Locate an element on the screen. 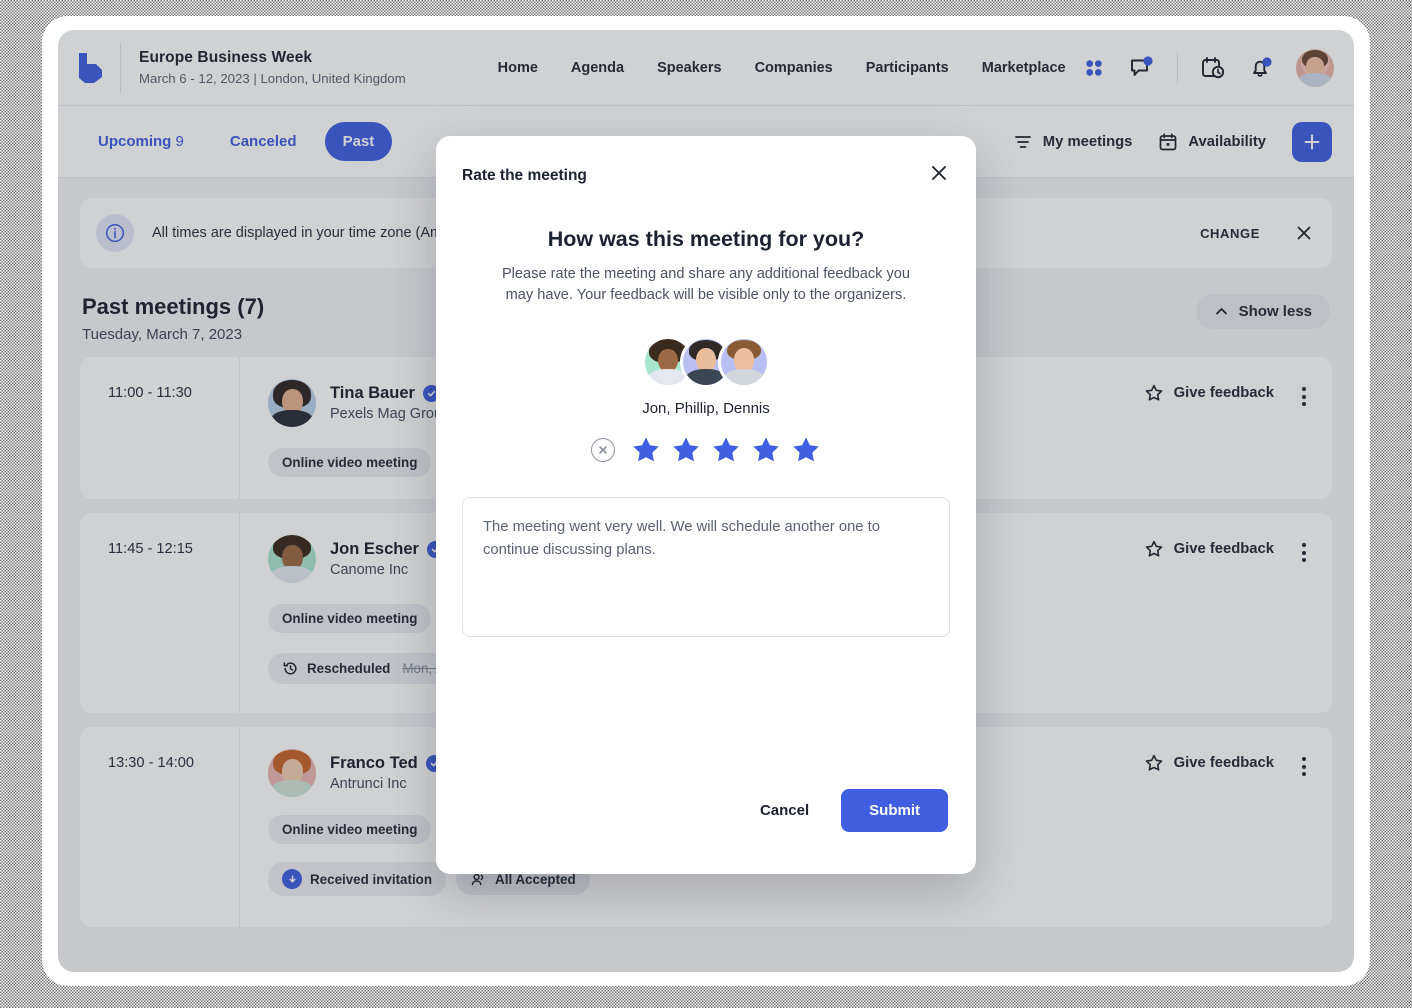 Image resolution: width=1412 pixels, height=1008 pixels. feedback-textarea is located at coordinates (706, 567).